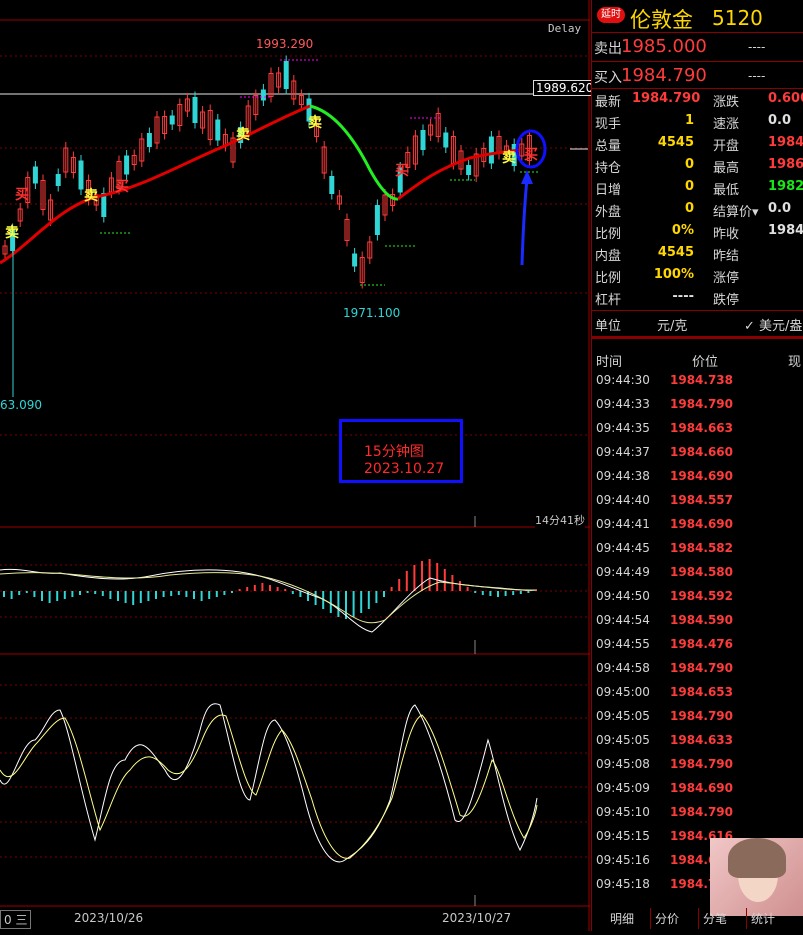 This screenshot has height=935, width=803. Describe the element at coordinates (611, 15) in the screenshot. I see `delay-badge: 延时` at that location.